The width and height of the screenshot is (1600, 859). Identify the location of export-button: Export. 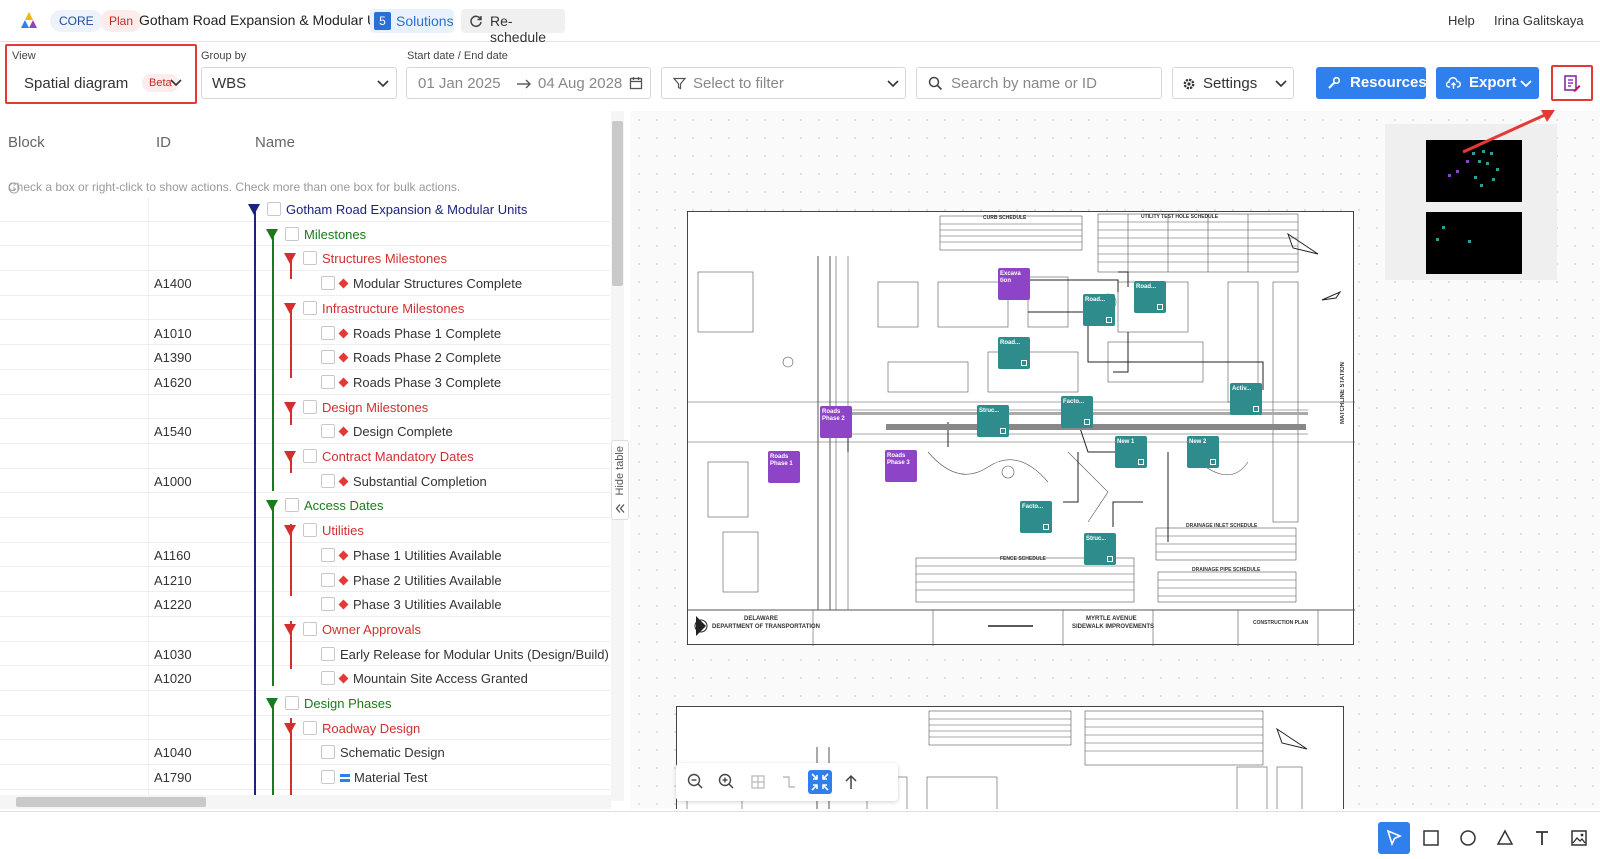
(1487, 83).